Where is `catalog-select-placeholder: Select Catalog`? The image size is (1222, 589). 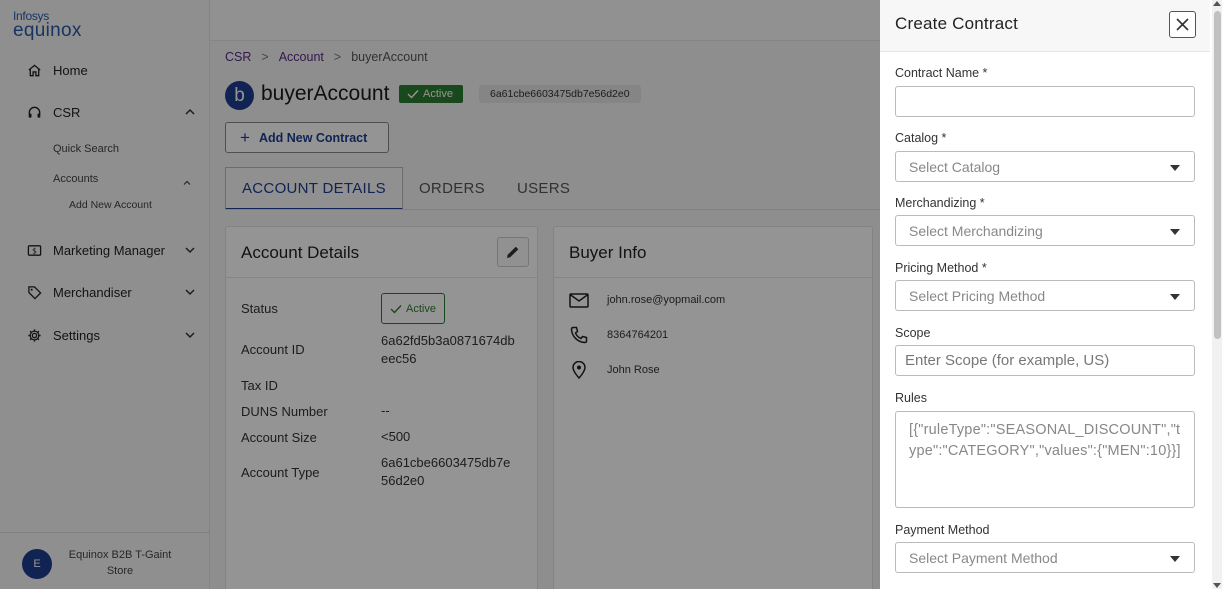 catalog-select-placeholder: Select Catalog is located at coordinates (955, 166).